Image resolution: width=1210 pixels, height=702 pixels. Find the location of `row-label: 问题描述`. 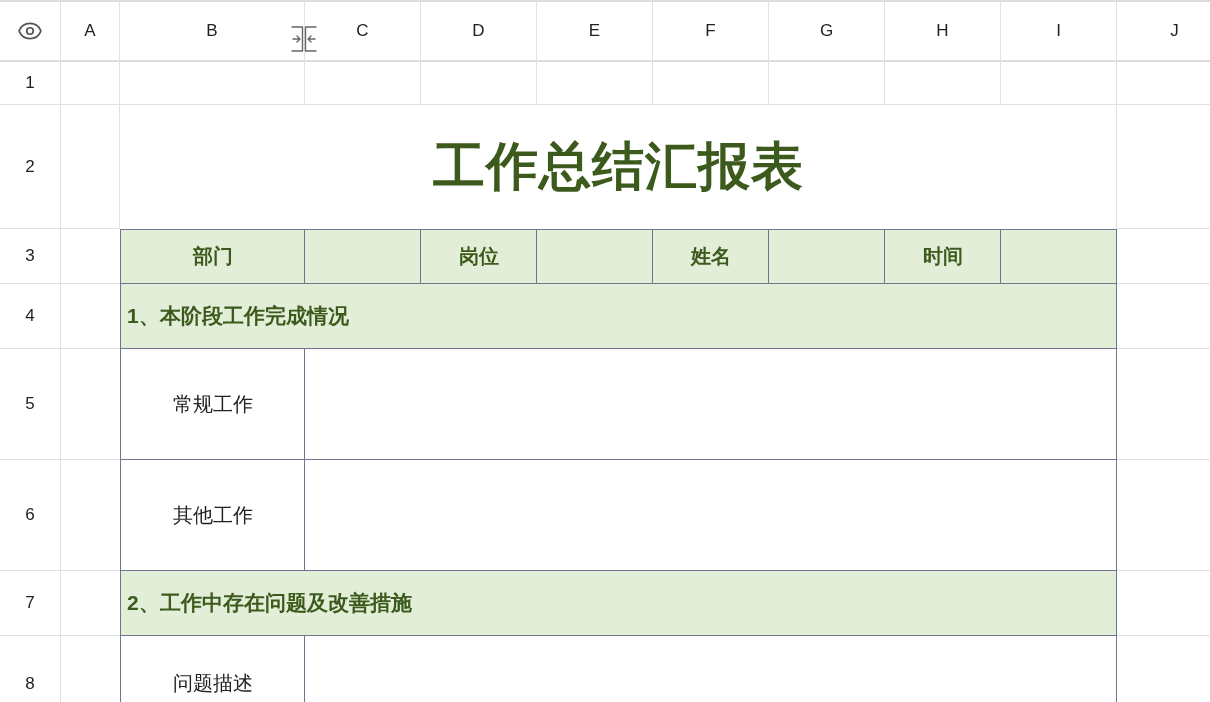

row-label: 问题描述 is located at coordinates (212, 669).